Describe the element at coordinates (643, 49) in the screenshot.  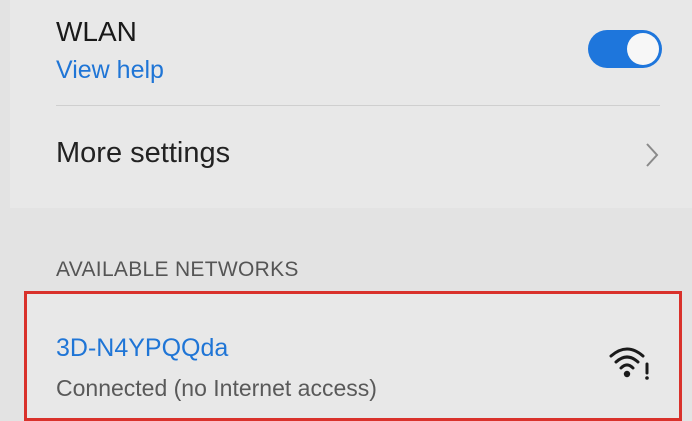
I see `toggle-knob` at that location.